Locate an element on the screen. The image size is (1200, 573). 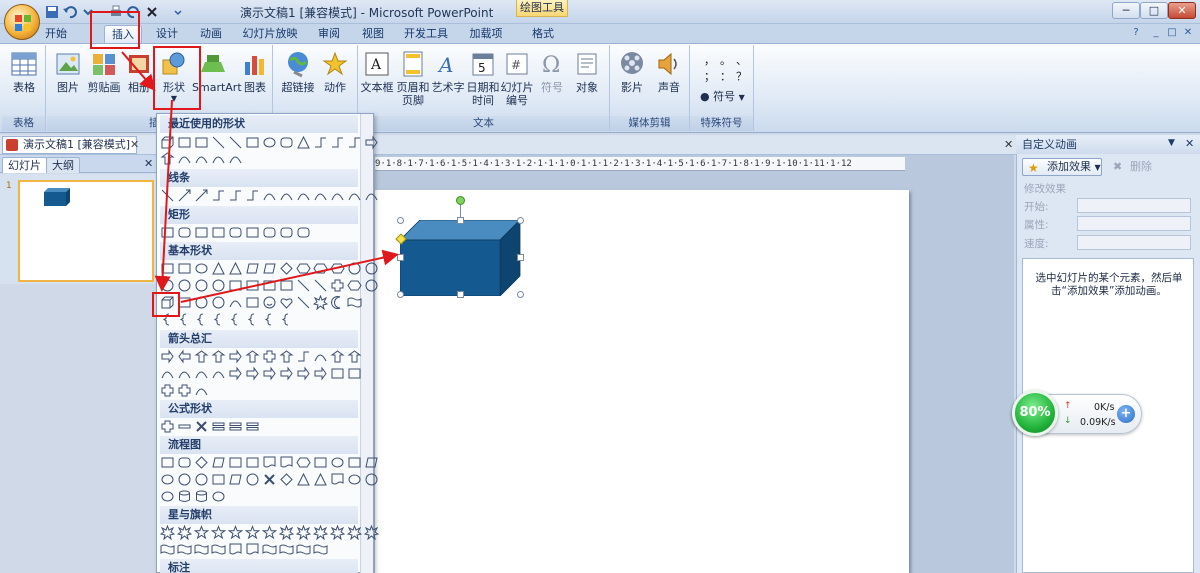
sound-button: 声音 is located at coordinates (669, 72).